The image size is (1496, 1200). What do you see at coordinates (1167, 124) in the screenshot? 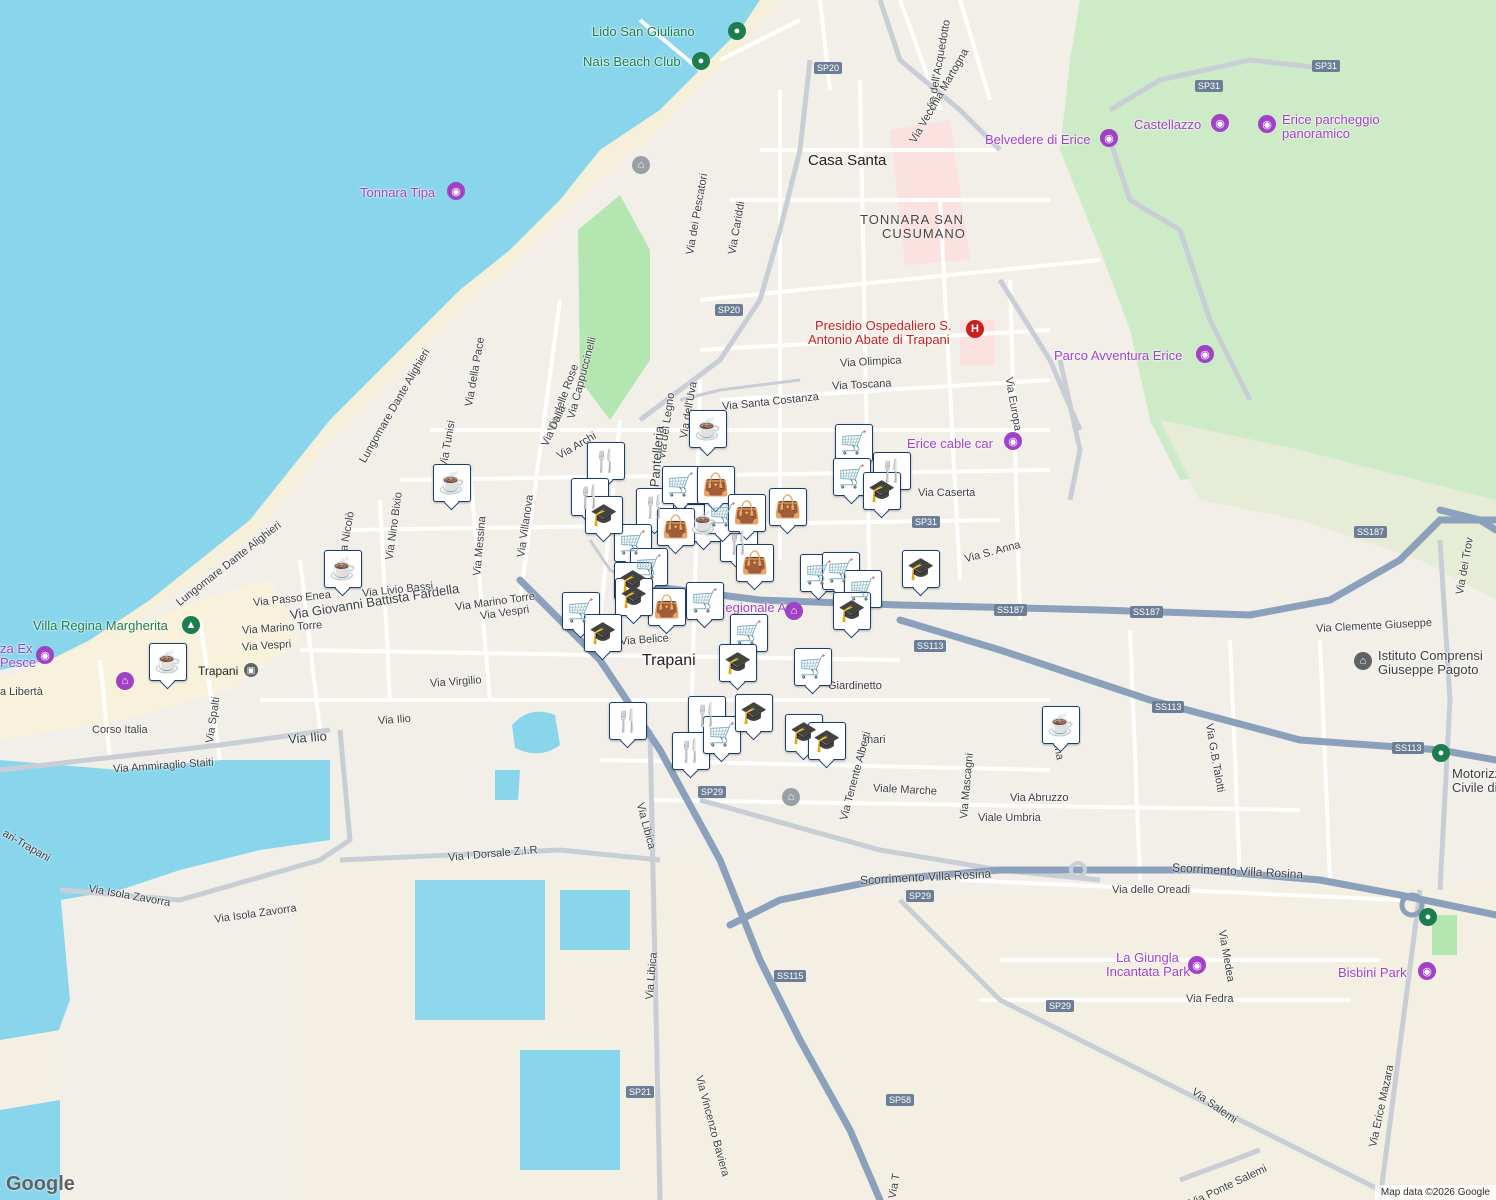
I see `poi-castellazzo: Castellazzo` at bounding box center [1167, 124].